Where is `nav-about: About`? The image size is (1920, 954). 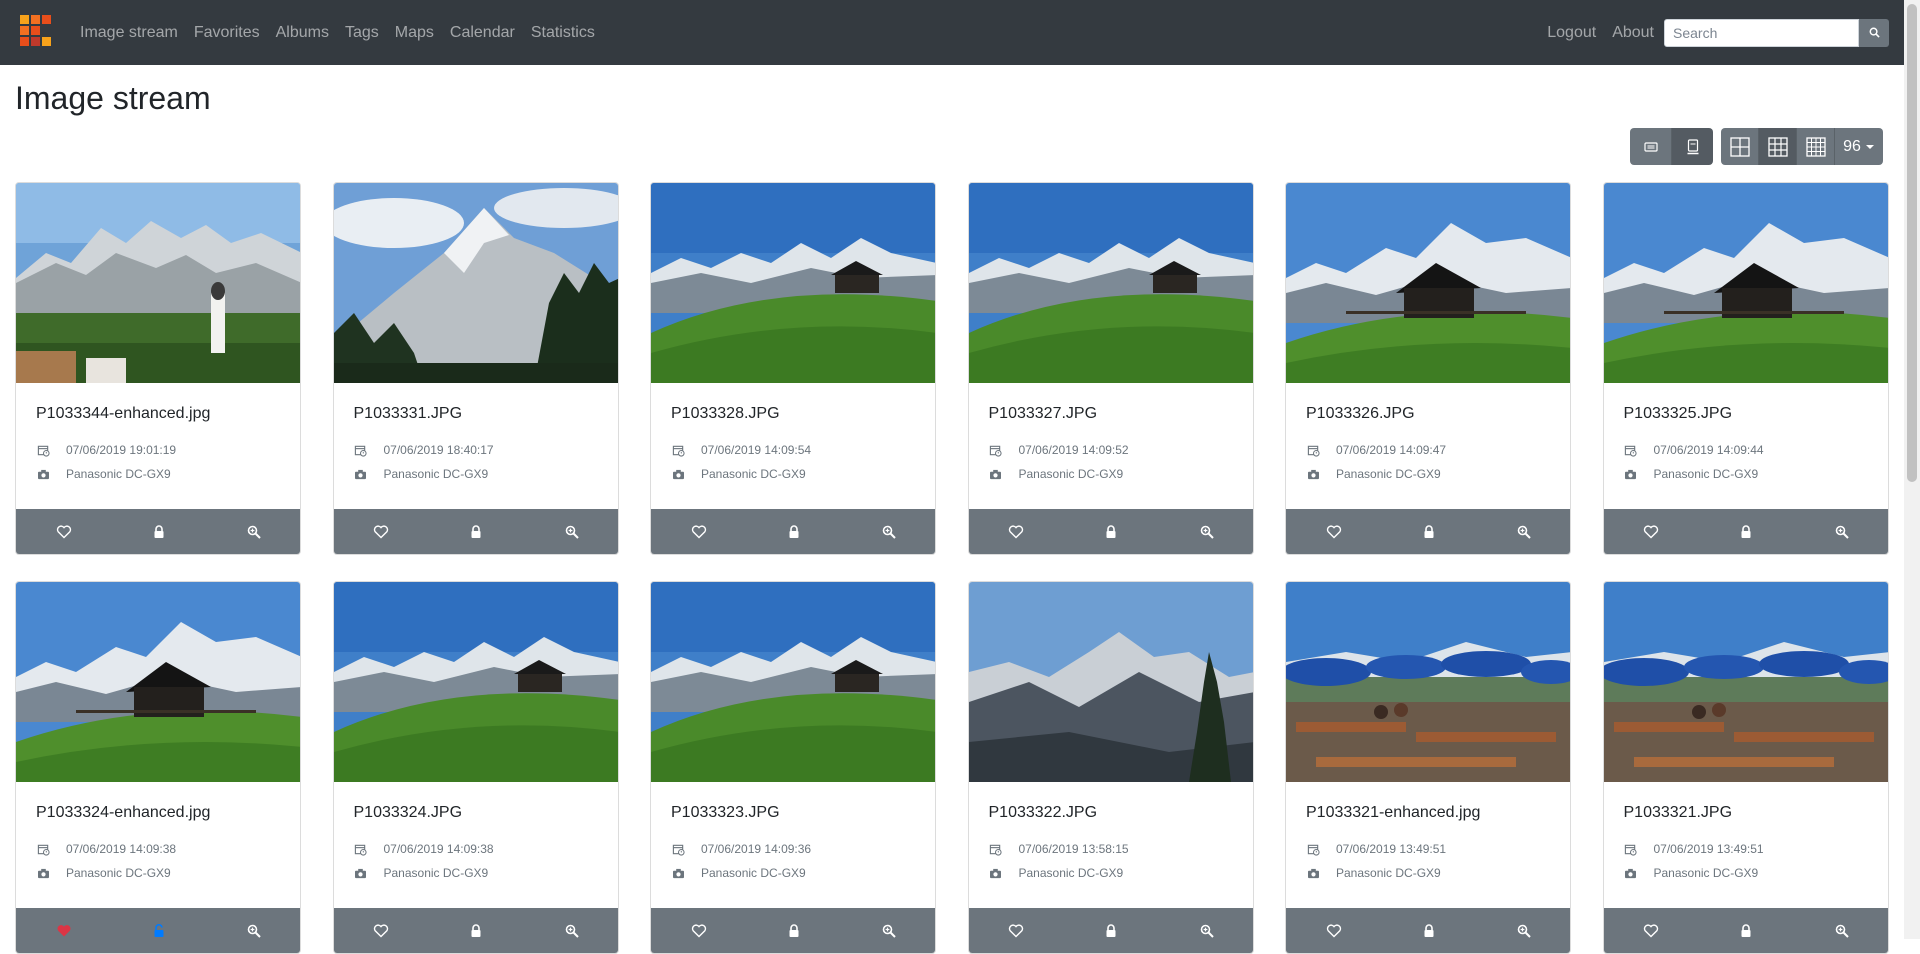
nav-about: About is located at coordinates (1633, 33).